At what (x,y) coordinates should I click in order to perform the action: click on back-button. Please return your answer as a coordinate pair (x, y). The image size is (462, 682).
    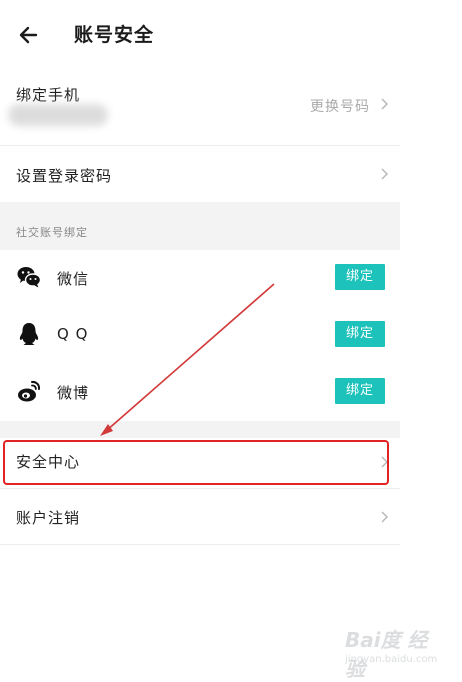
    Looking at the image, I should click on (29, 35).